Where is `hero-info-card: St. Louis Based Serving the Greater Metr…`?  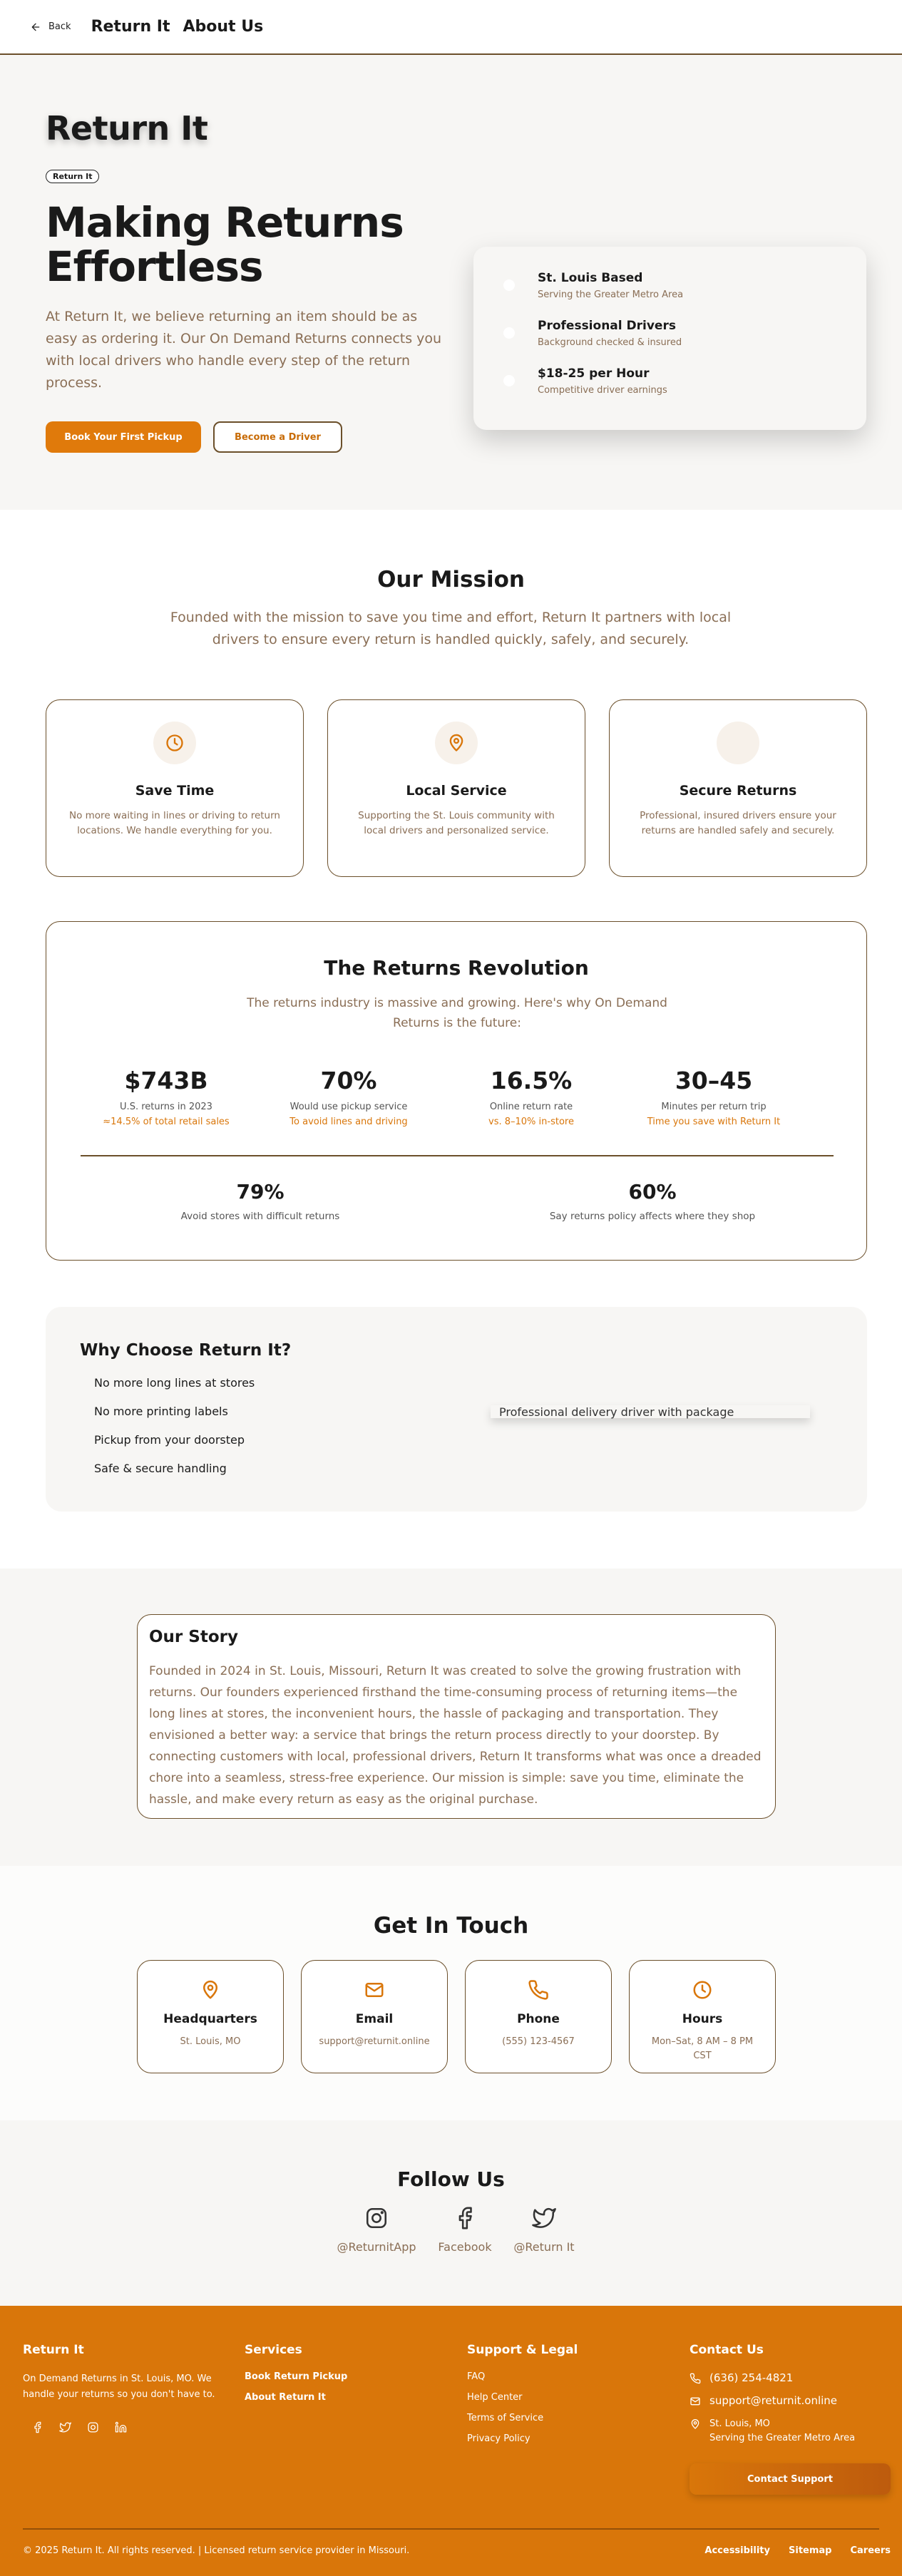
hero-info-card: St. Louis Based Serving the Greater Metr… is located at coordinates (669, 338).